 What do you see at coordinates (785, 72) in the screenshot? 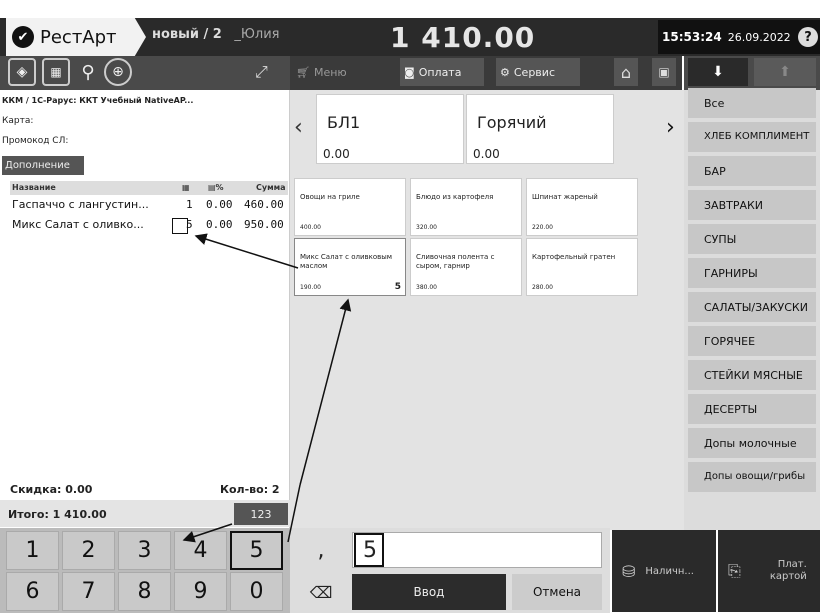
I see `arrow-up-icon: ⬆` at bounding box center [785, 72].